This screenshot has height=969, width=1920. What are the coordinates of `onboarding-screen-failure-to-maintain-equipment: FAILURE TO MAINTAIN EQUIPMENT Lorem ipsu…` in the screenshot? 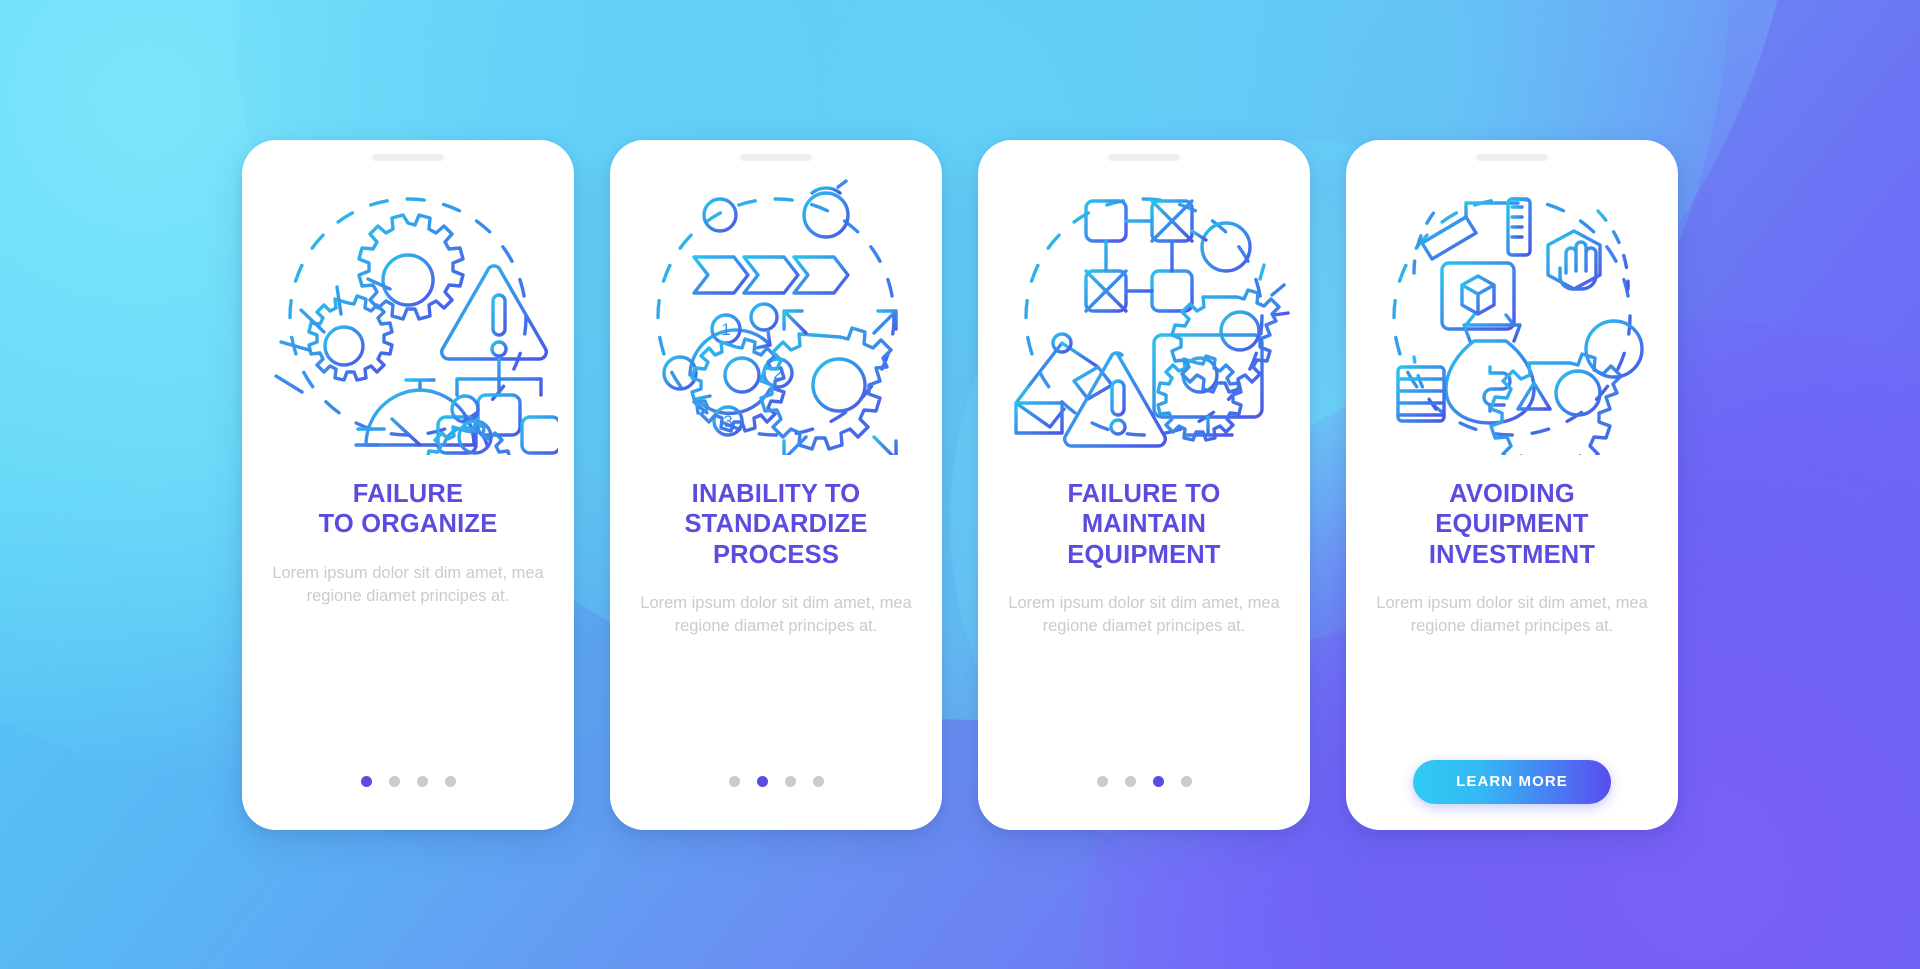 It's located at (1144, 484).